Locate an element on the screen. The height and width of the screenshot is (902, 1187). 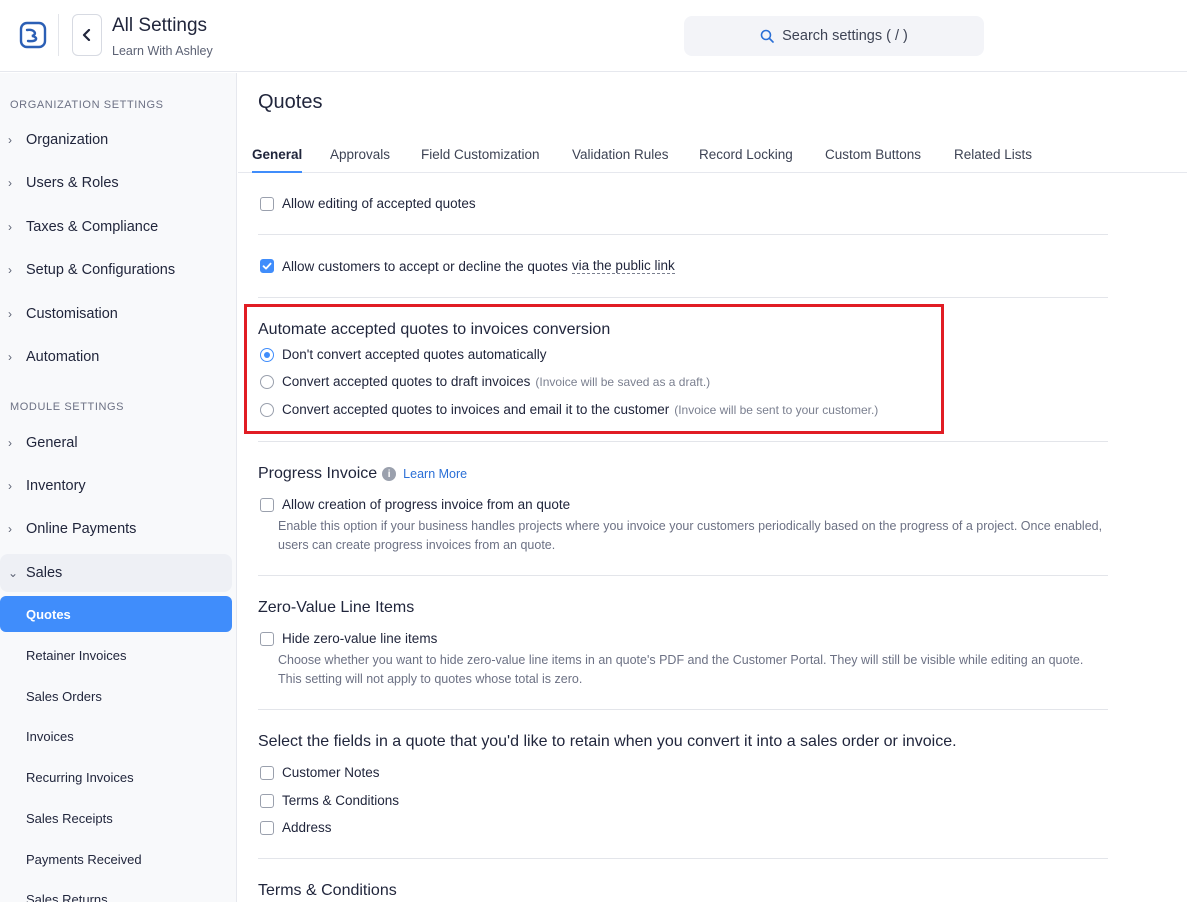
app-logo-icon is located at coordinates (33, 35).